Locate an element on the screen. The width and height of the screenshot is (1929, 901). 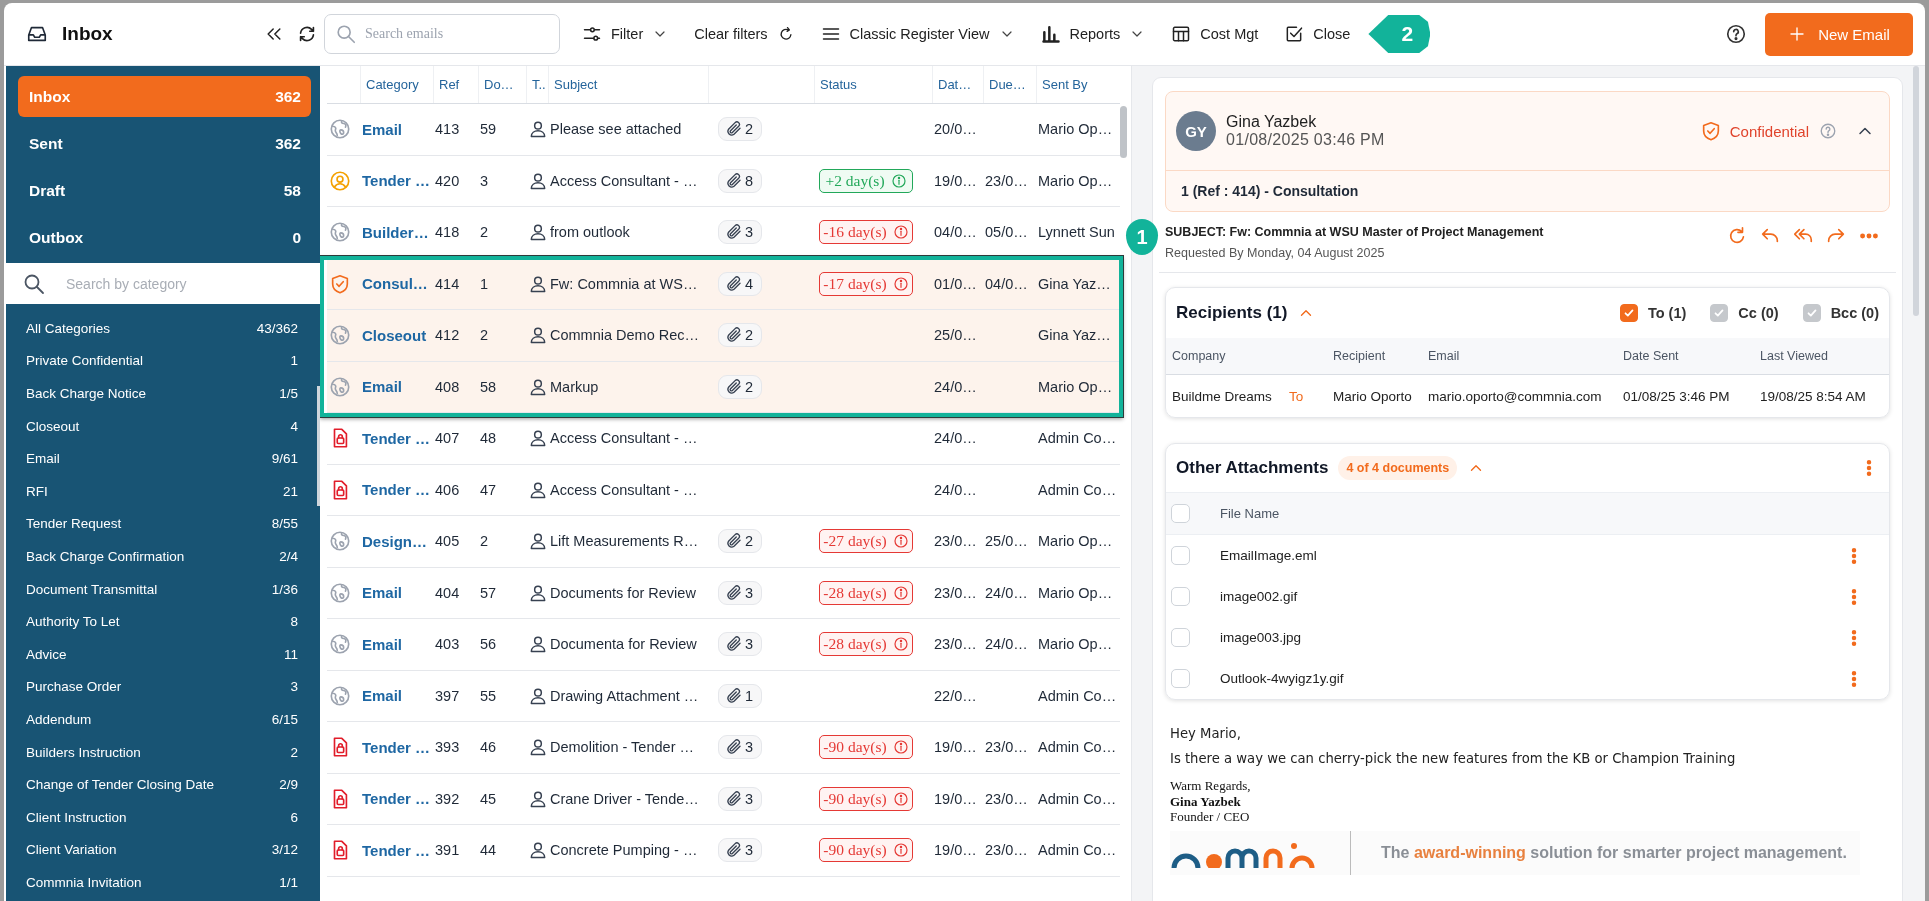
view-dropdown: Classic Register View is located at coordinates (917, 34).